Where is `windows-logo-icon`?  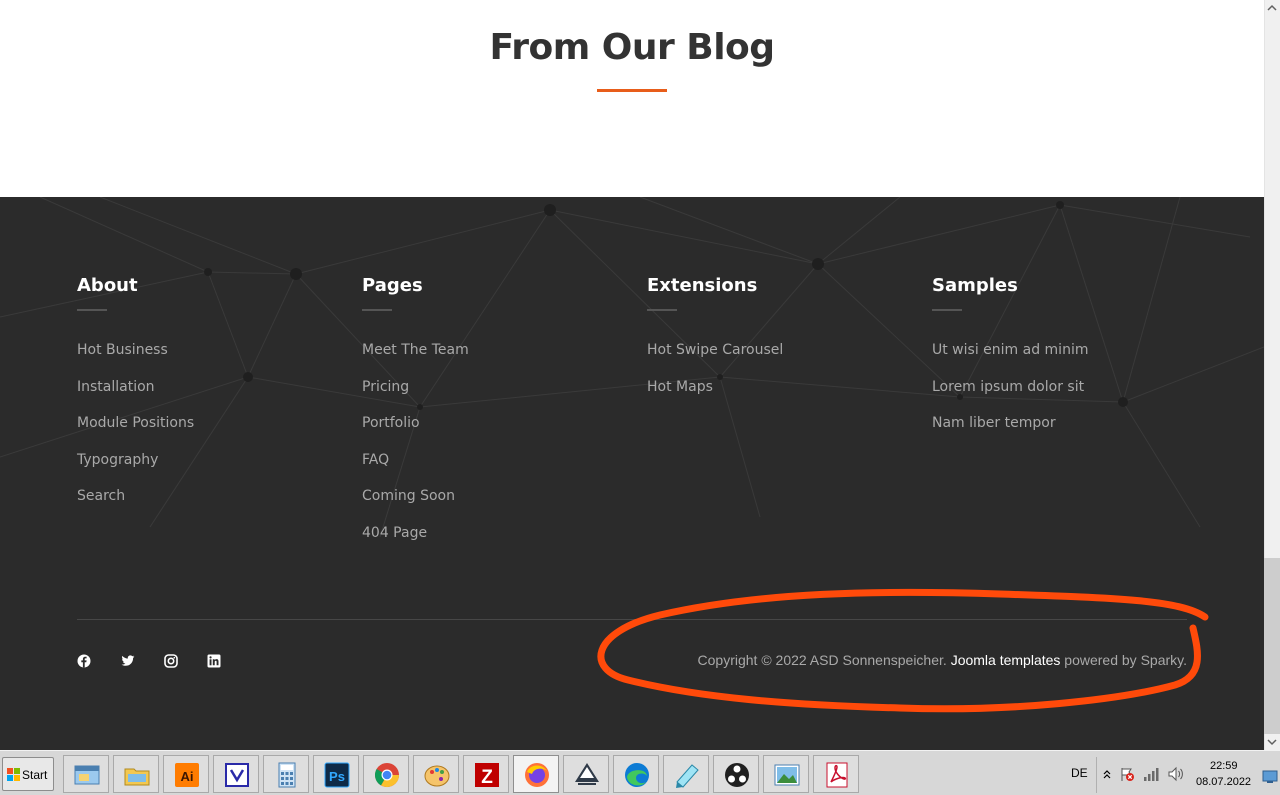
windows-logo-icon is located at coordinates (13, 774).